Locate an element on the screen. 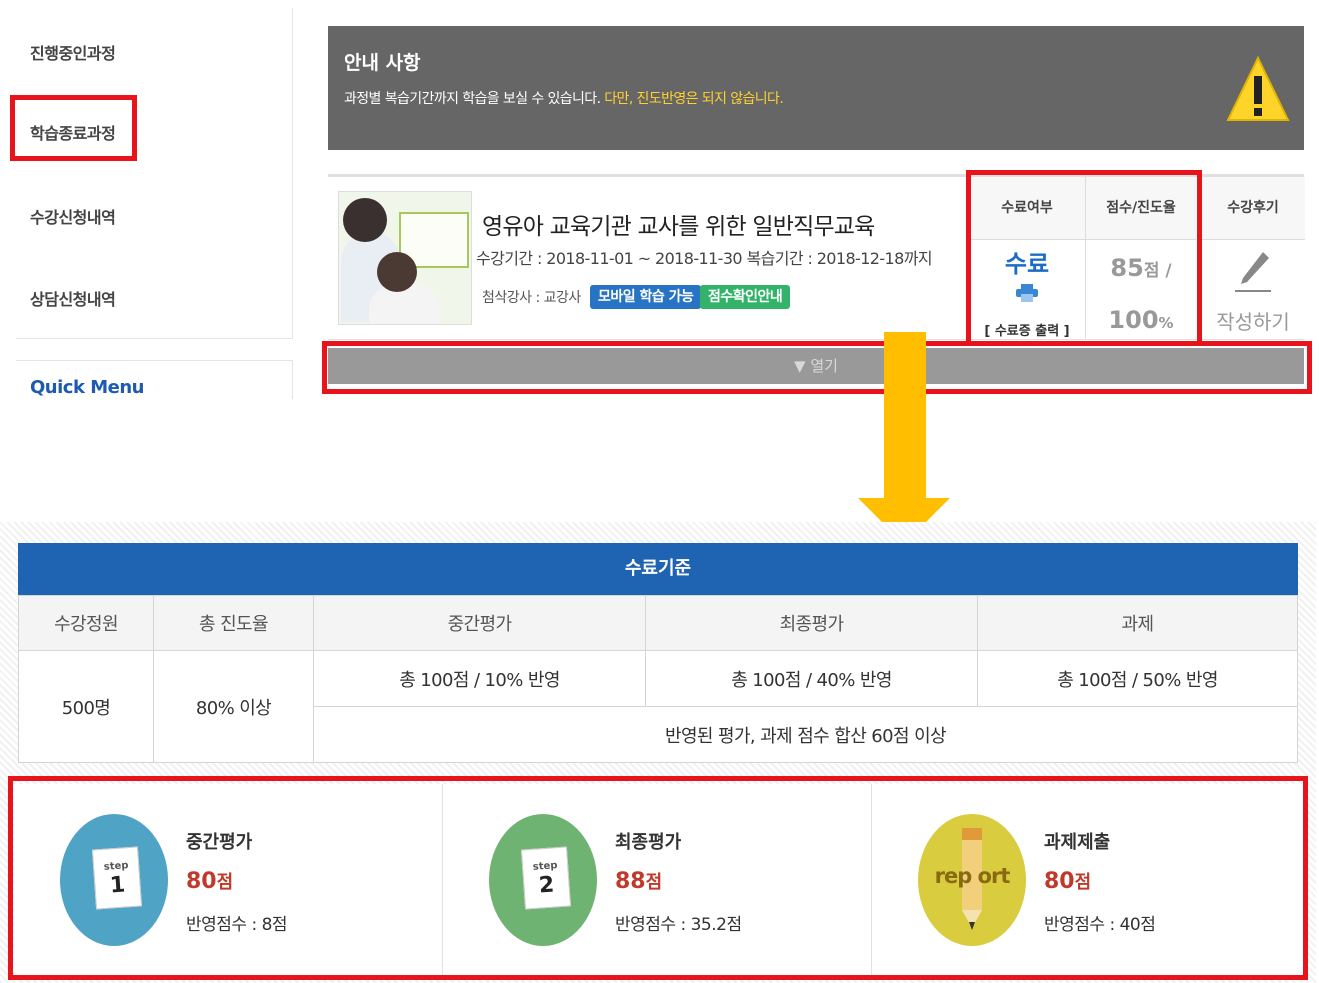 This screenshot has width=1319, height=983. assignment-weight: 총 100점 / 50% 반영 is located at coordinates (1137, 678).